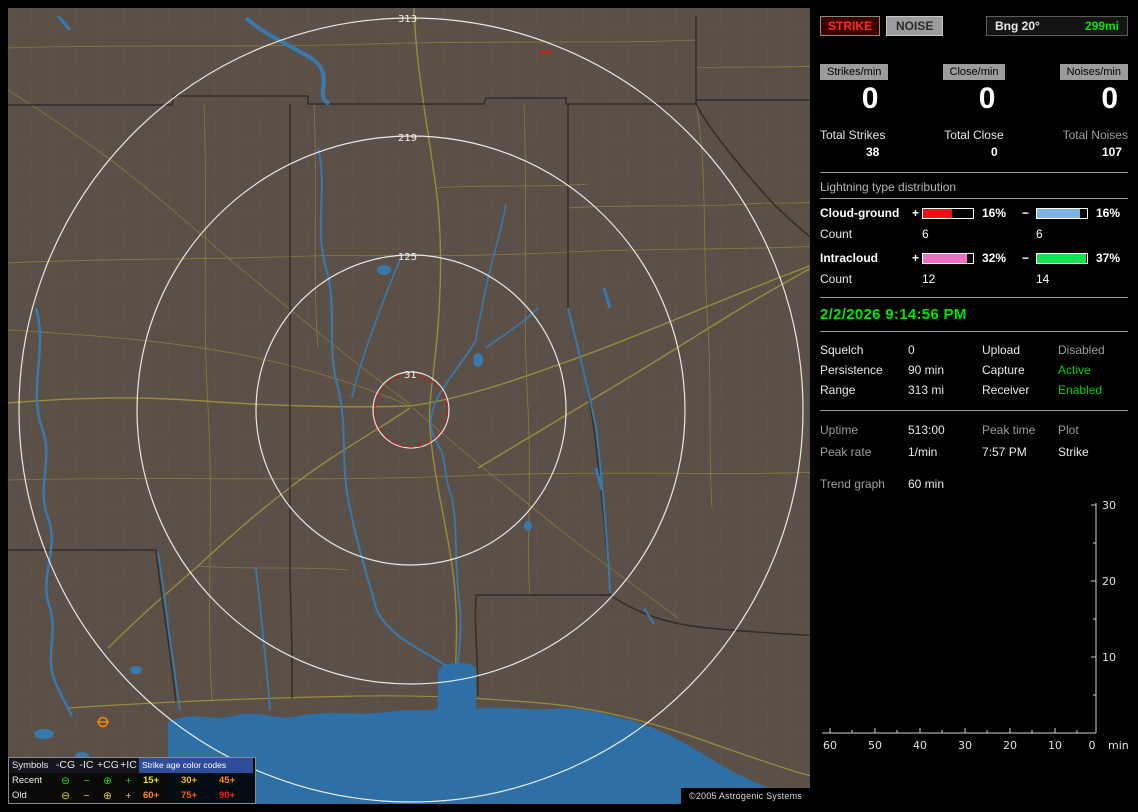 Image resolution: width=1138 pixels, height=812 pixels. What do you see at coordinates (407, 19) in the screenshot?
I see `ring-label-313: 313` at bounding box center [407, 19].